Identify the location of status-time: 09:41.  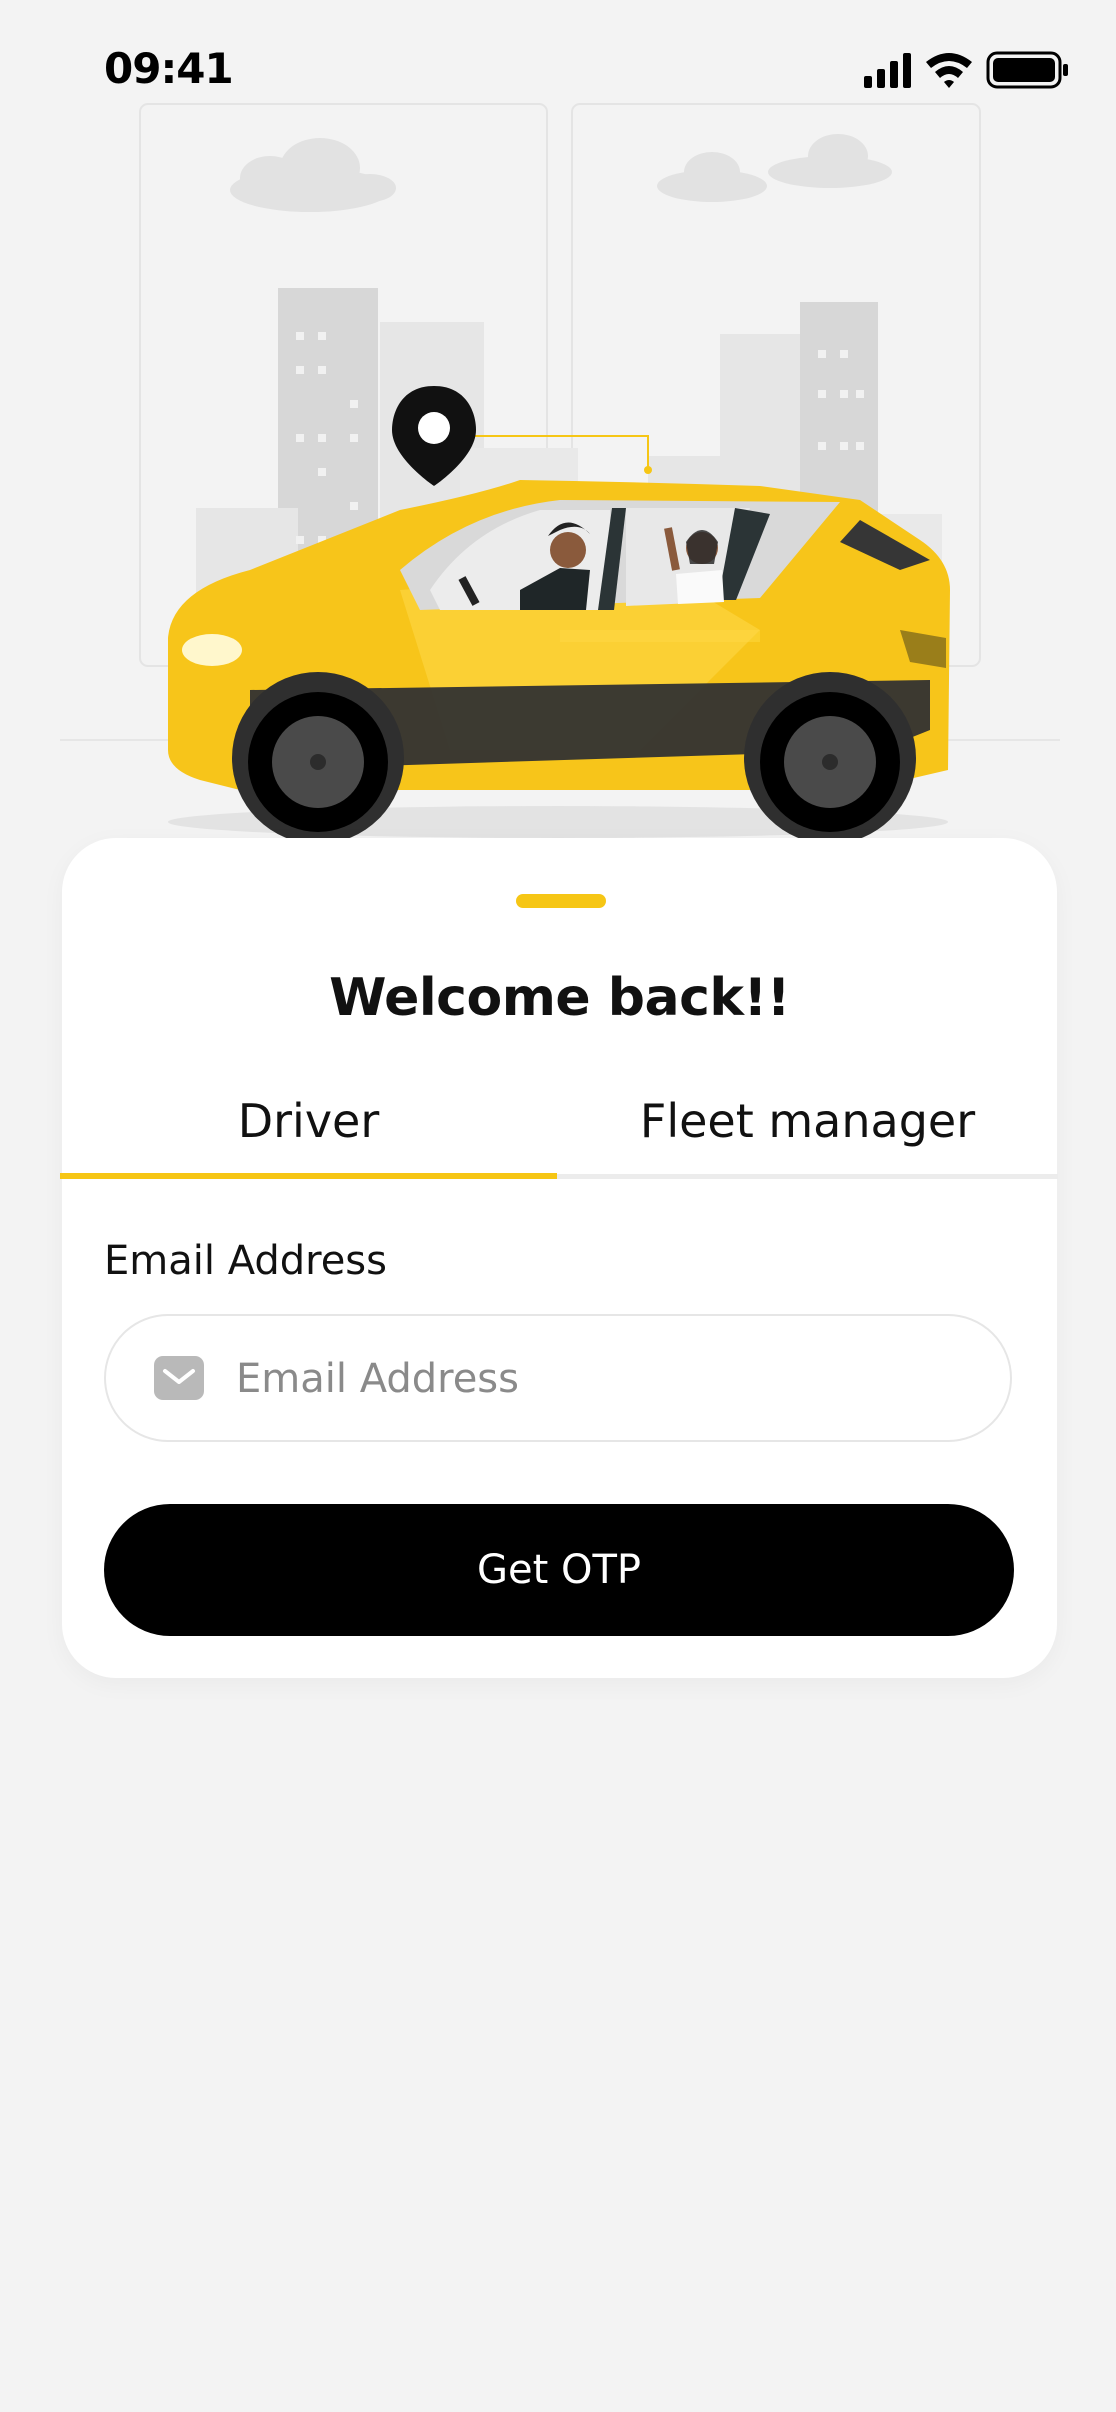
(169, 68).